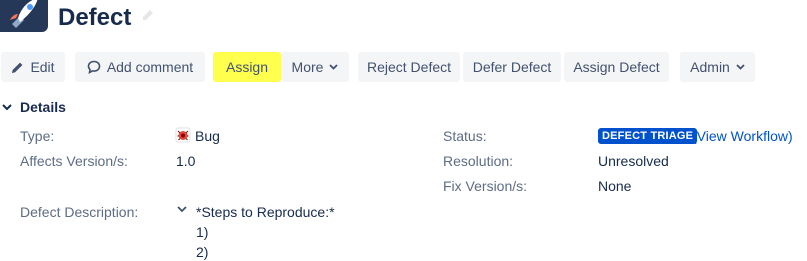 This screenshot has height=261, width=807. I want to click on edit-button: Edit, so click(33, 67).